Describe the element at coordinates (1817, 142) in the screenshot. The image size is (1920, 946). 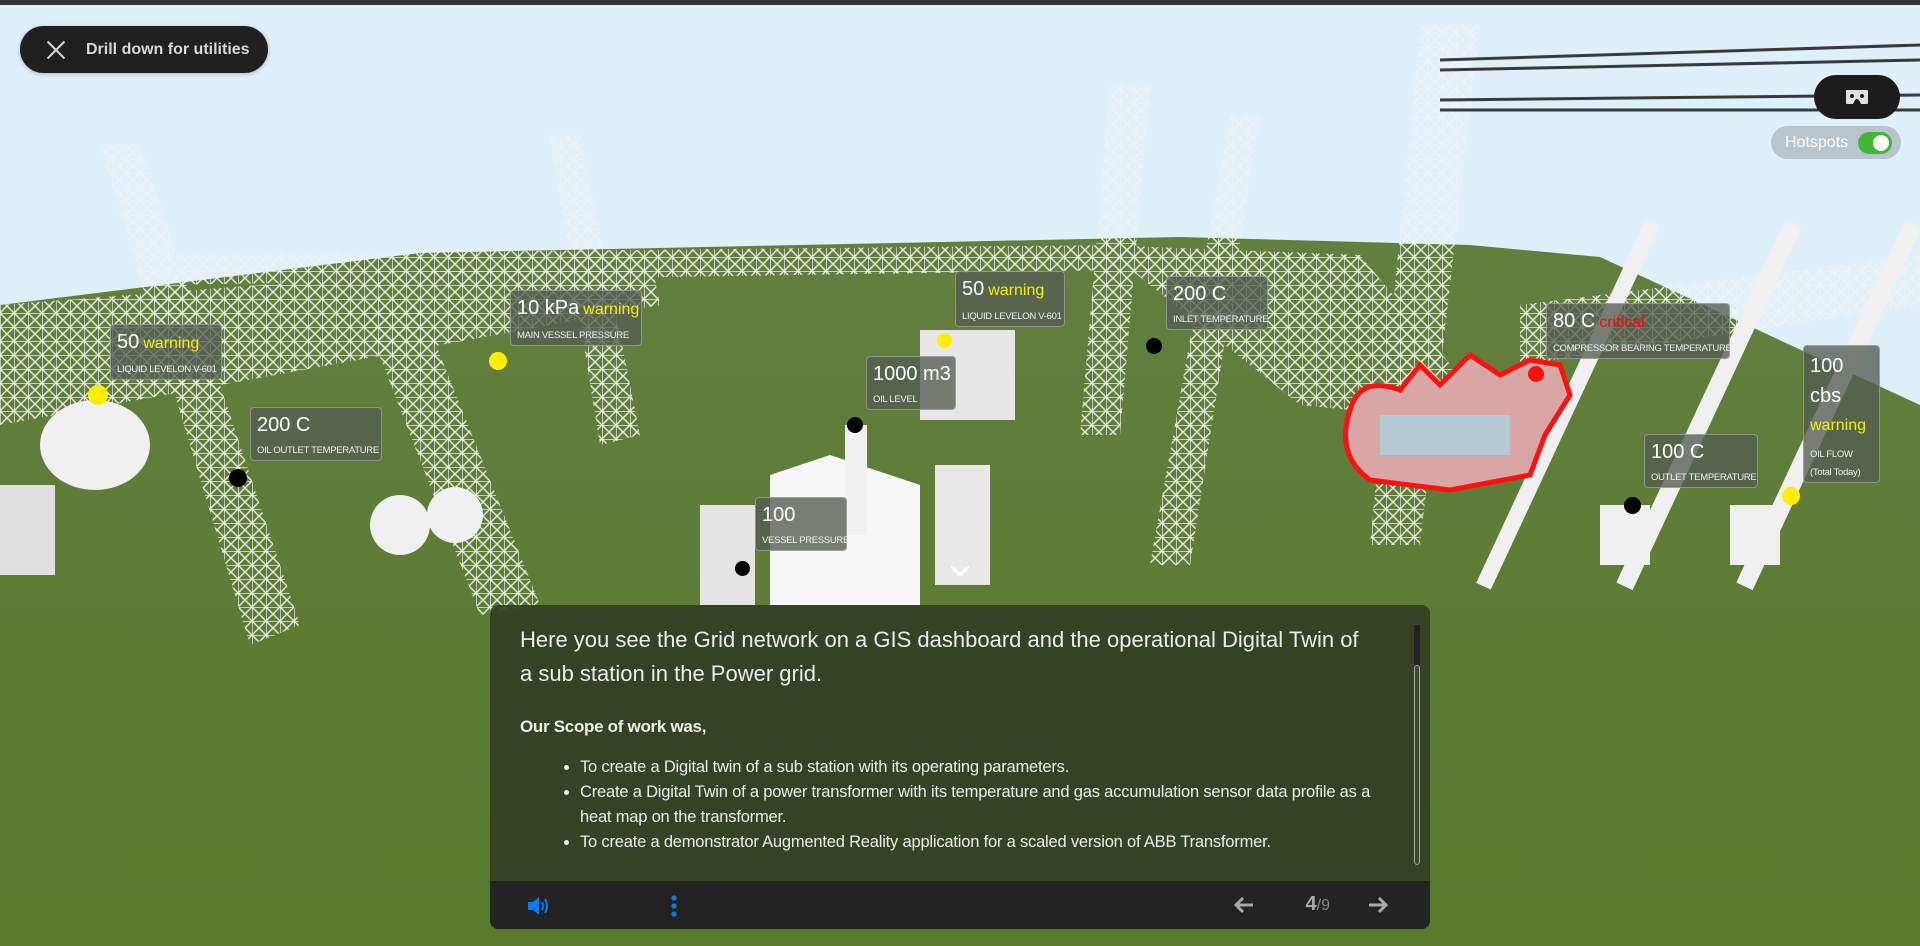
I see `hotspots-label: Hotspots` at that location.